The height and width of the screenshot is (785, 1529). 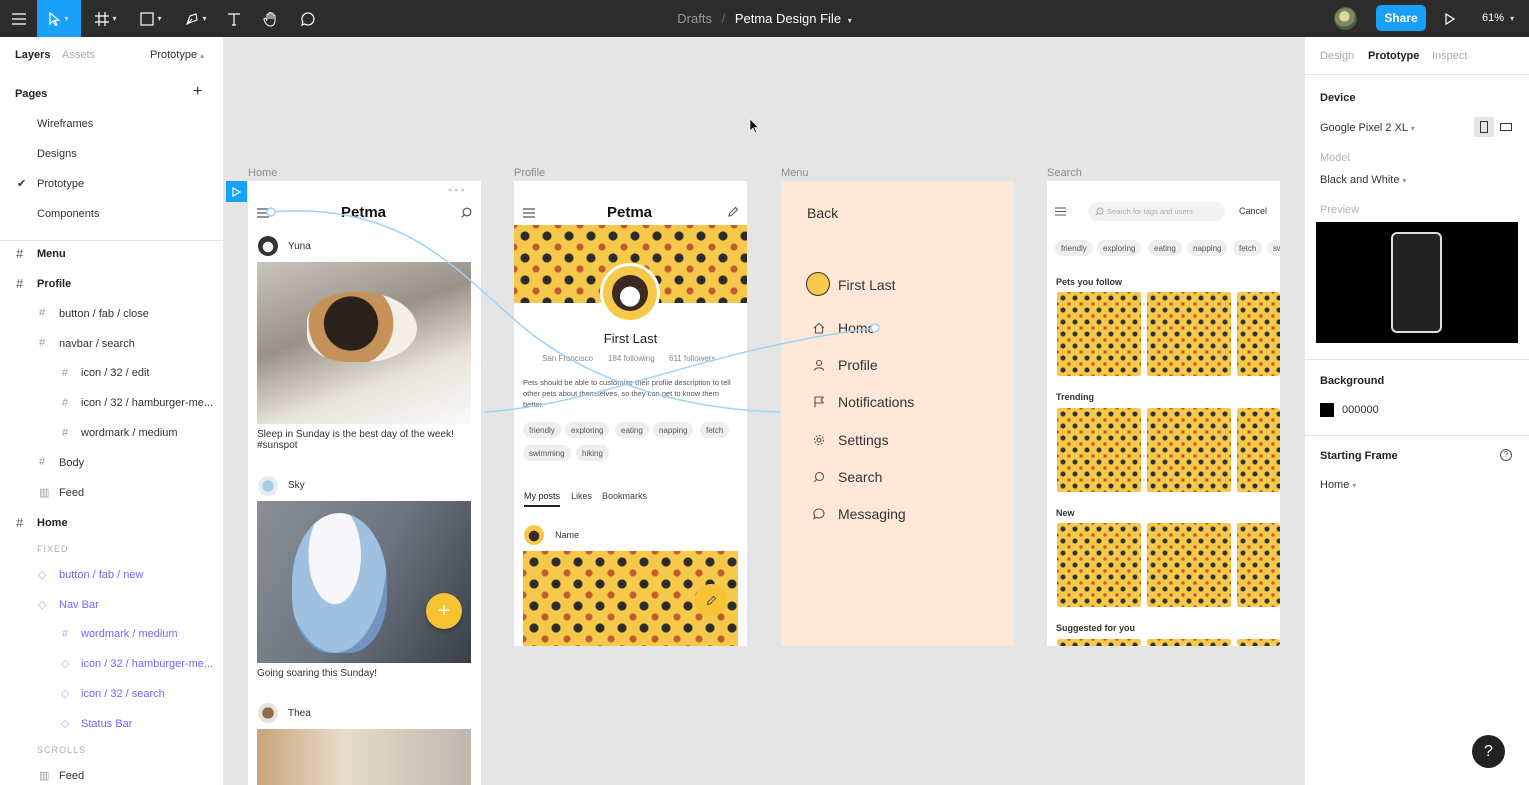 What do you see at coordinates (65, 124) in the screenshot?
I see `page-item-wireframes: Wireframes` at bounding box center [65, 124].